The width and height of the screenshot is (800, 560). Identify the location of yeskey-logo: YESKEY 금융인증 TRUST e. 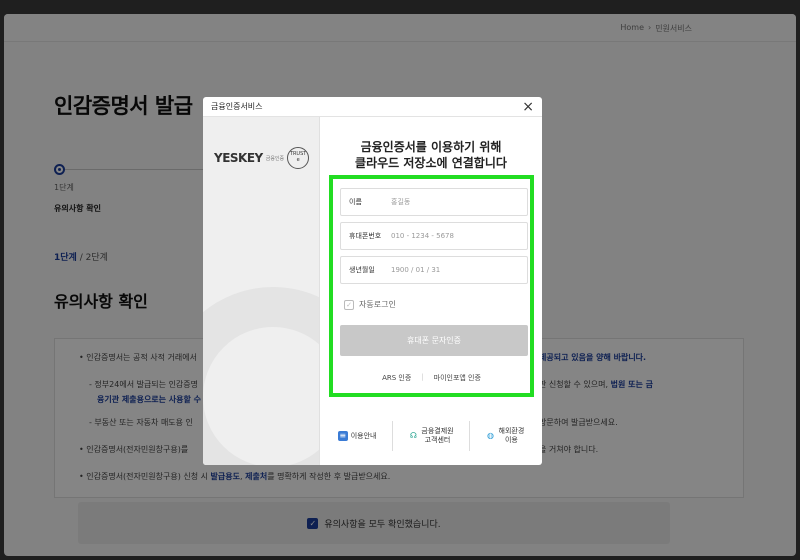
(262, 158).